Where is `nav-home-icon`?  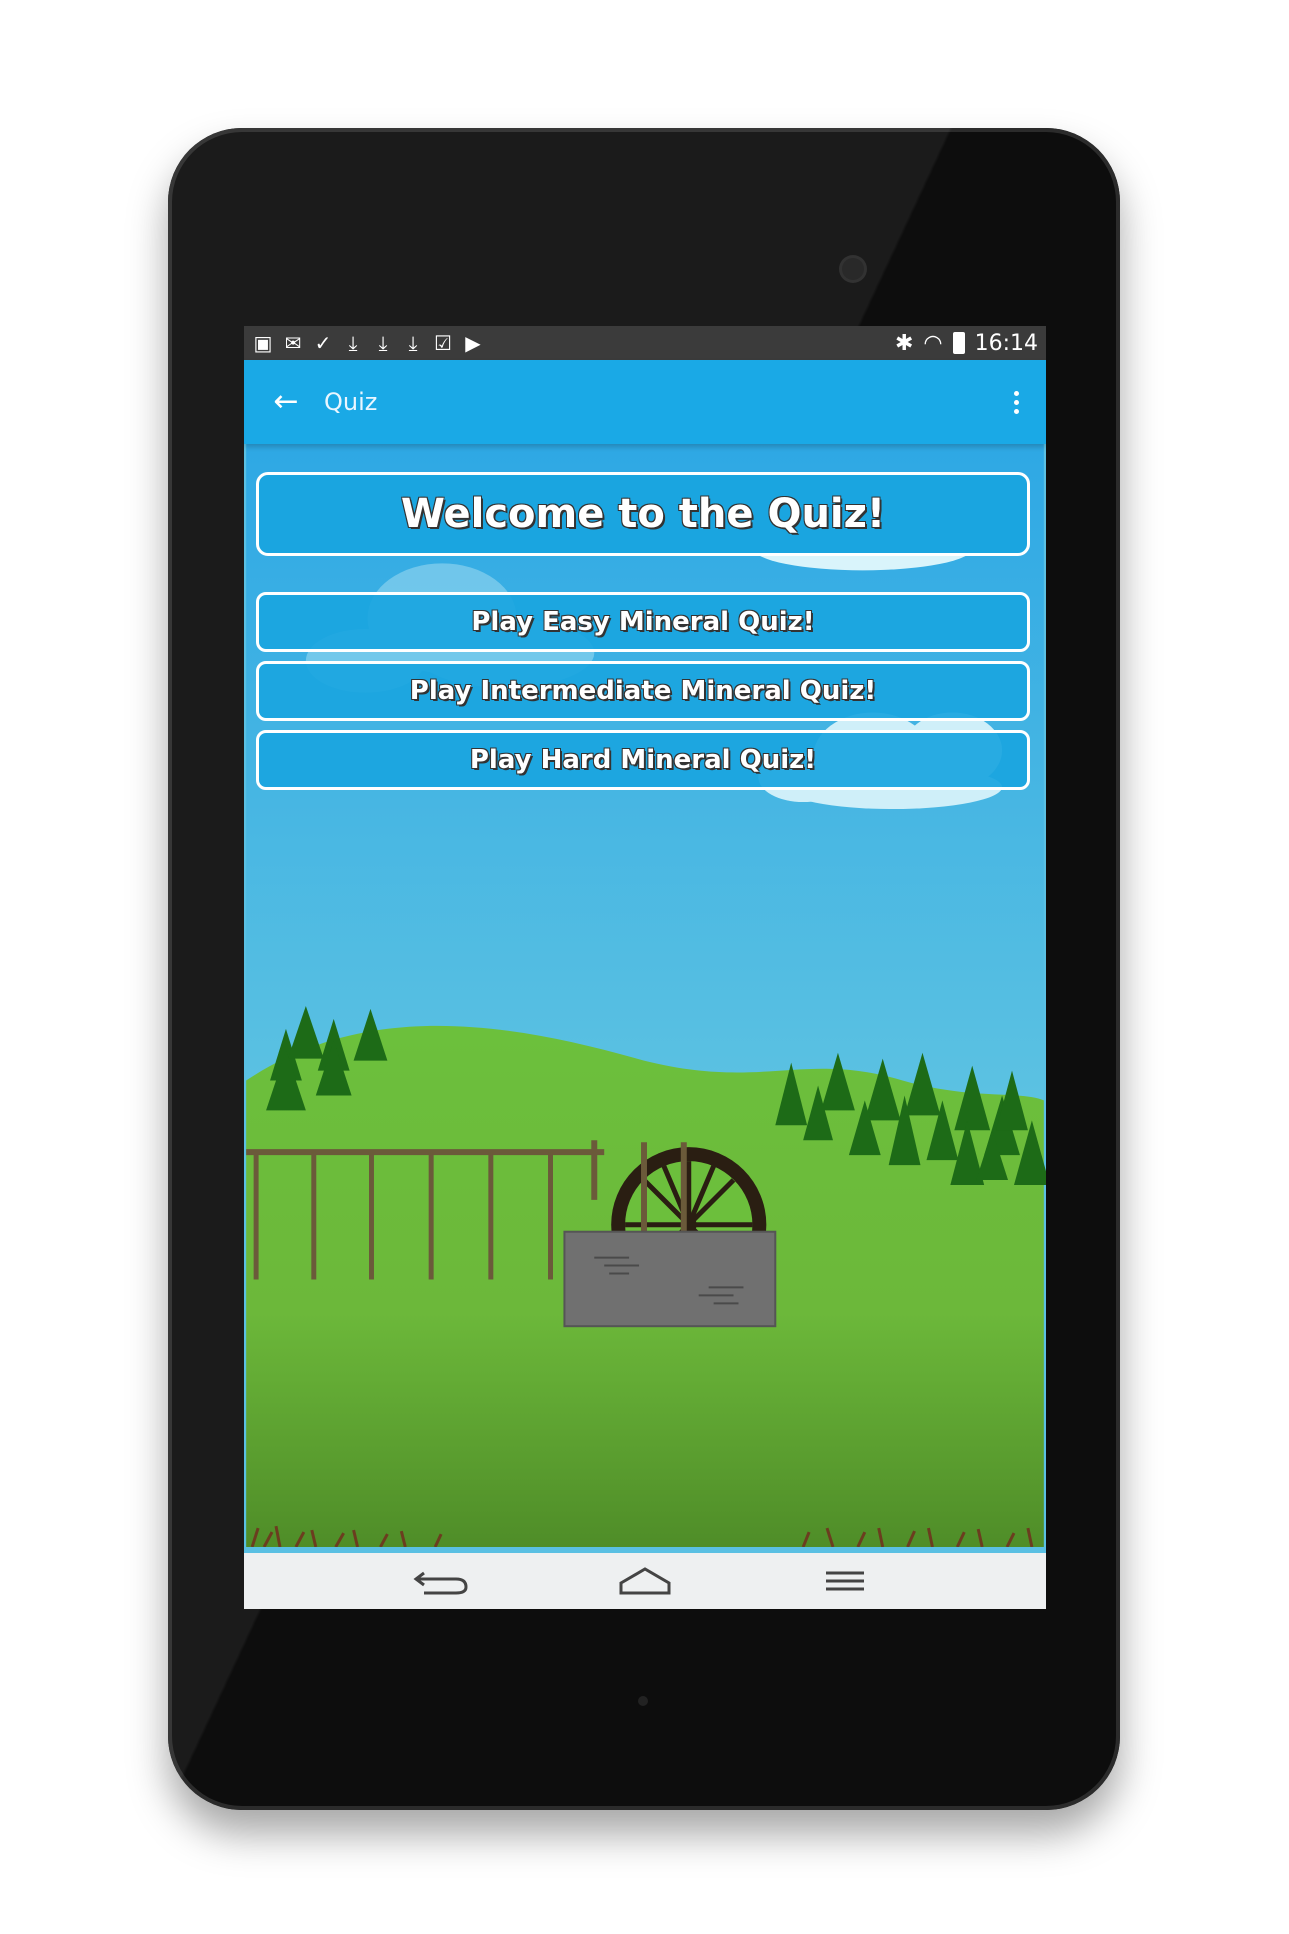 nav-home-icon is located at coordinates (645, 1581).